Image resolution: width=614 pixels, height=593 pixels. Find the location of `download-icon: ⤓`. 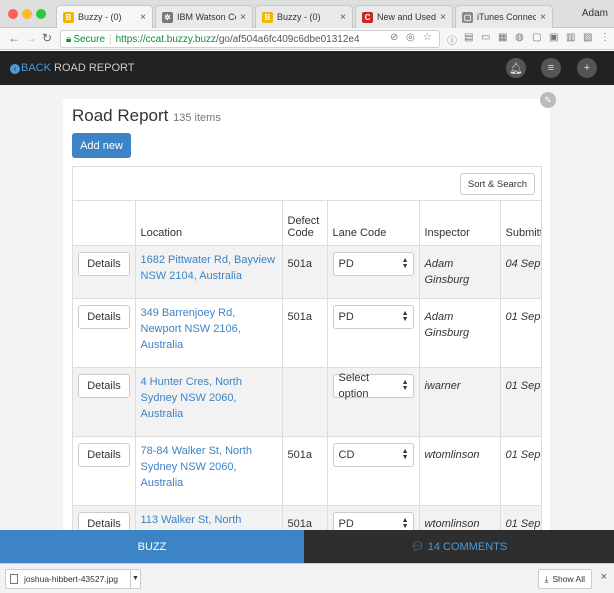

download-icon: ⤓ is located at coordinates (546, 578).